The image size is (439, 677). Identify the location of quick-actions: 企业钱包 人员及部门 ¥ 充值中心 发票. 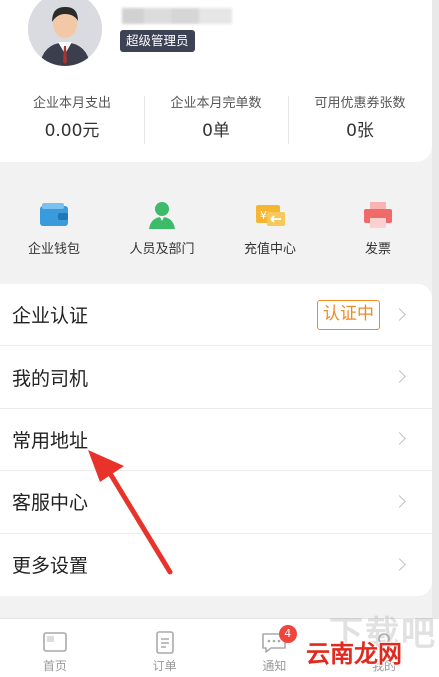
(216, 228).